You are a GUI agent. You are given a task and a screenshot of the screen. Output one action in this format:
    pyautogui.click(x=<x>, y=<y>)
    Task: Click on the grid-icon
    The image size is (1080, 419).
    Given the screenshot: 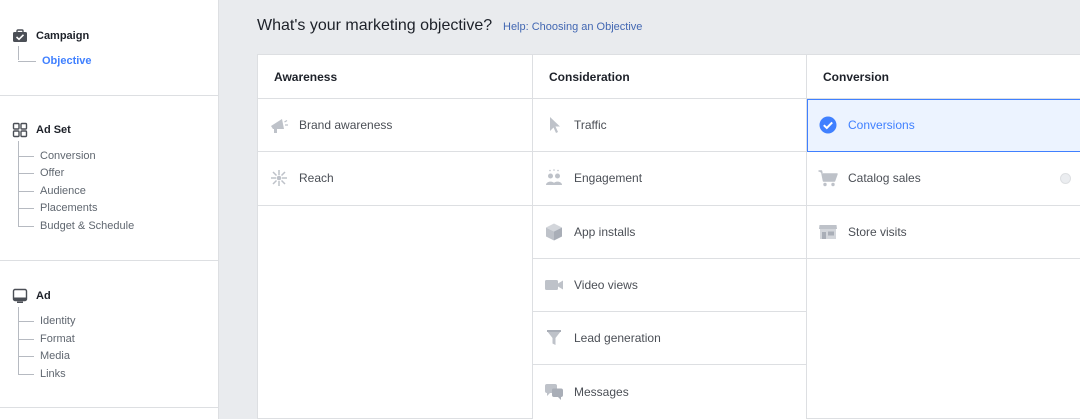 What is the action you would take?
    pyautogui.click(x=20, y=130)
    